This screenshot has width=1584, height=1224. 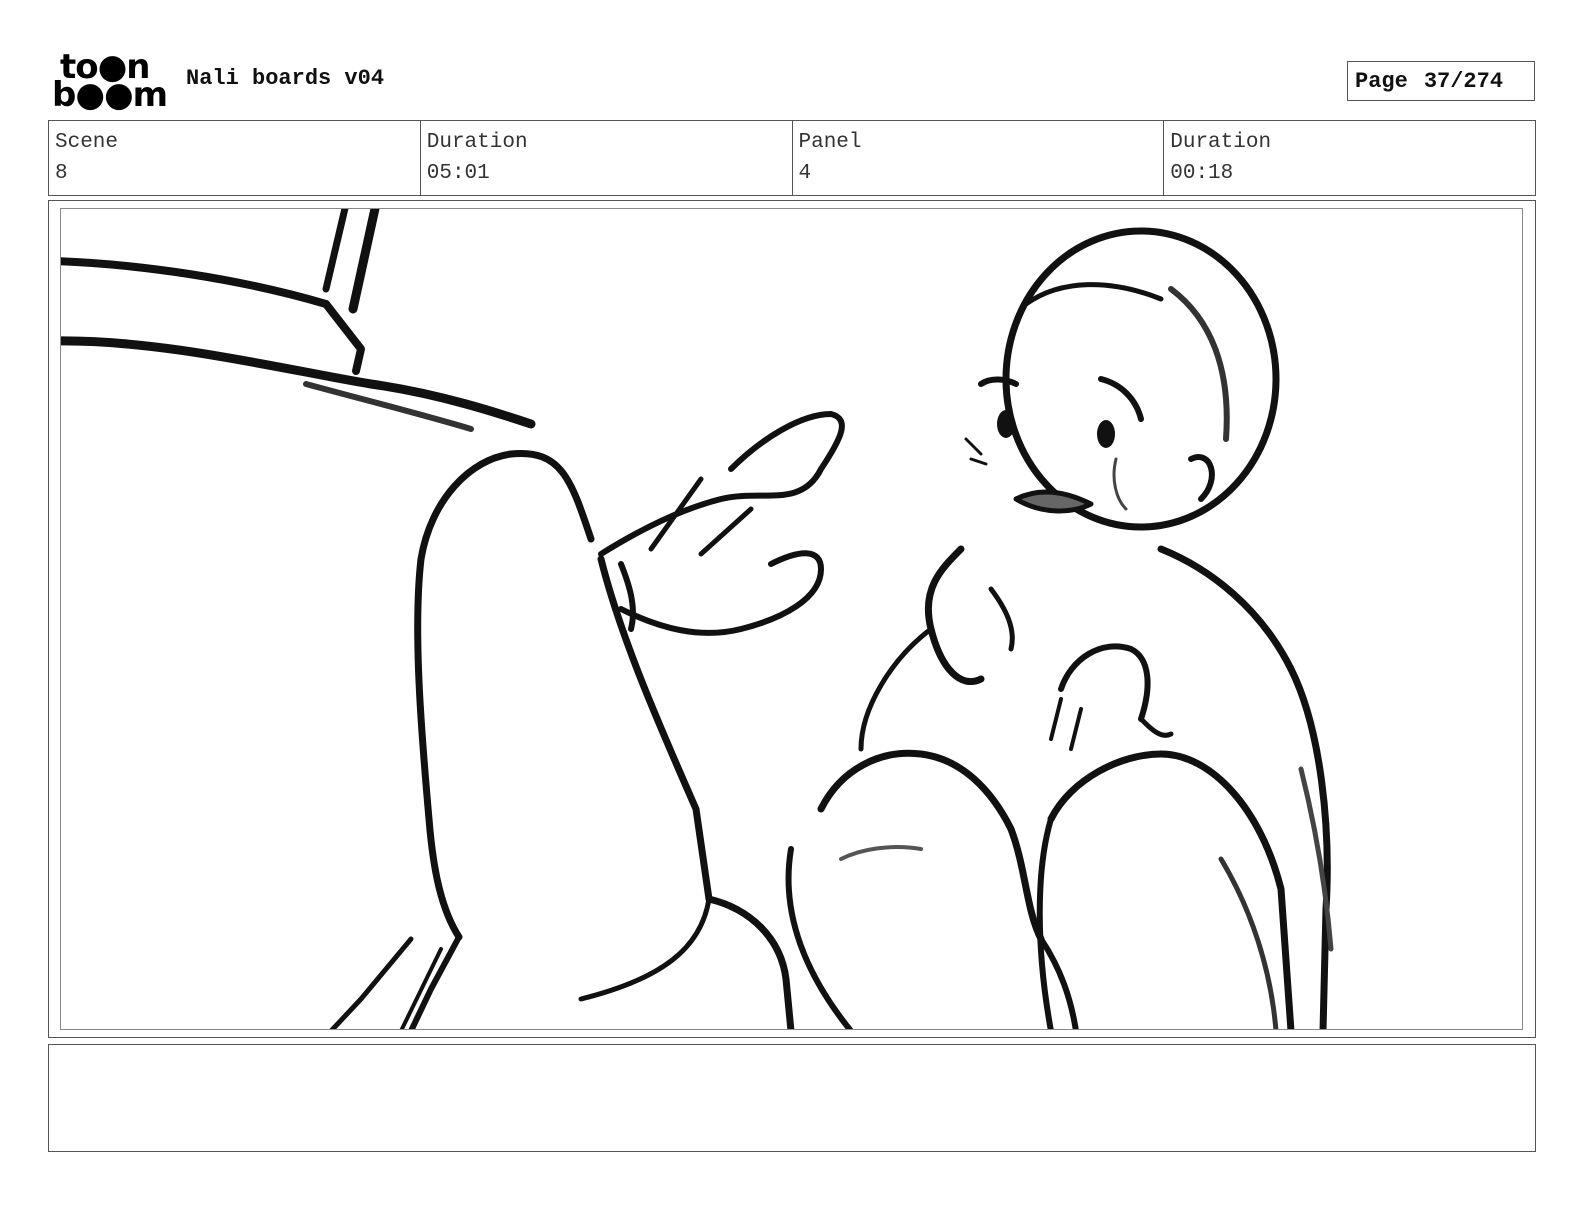 I want to click on panel-label: Panel, so click(x=830, y=142).